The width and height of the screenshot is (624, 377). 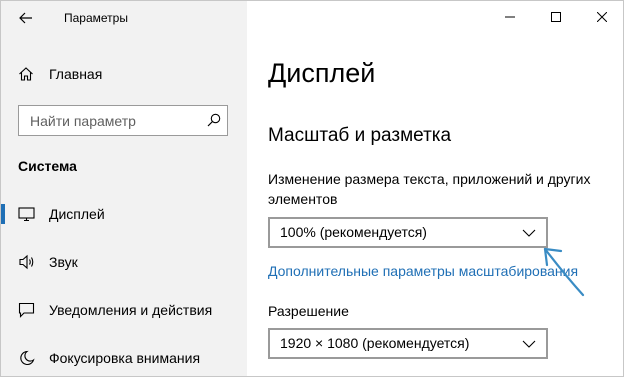 What do you see at coordinates (26, 214) in the screenshot?
I see `monitor-icon` at bounding box center [26, 214].